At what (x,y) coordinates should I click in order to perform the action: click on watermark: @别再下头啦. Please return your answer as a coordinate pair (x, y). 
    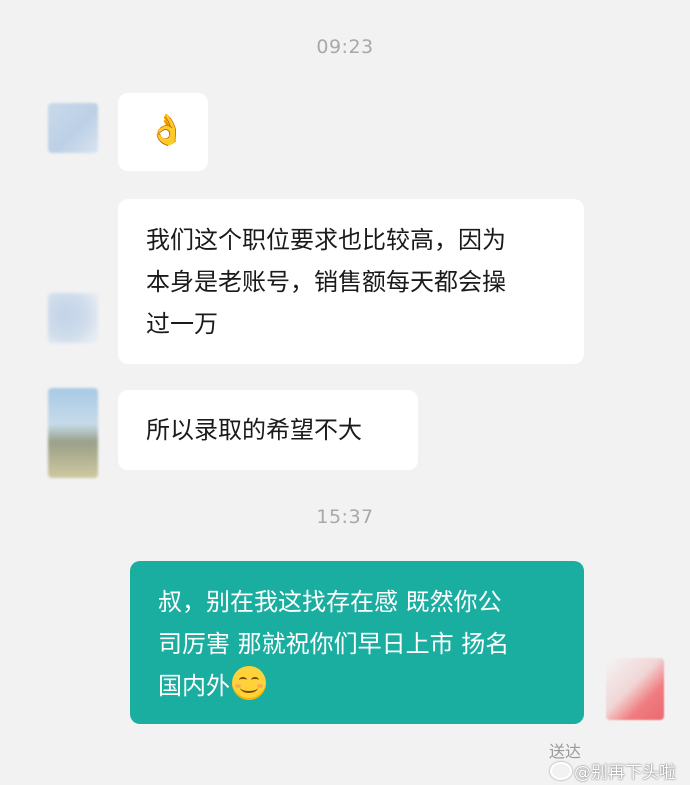
    Looking at the image, I should click on (613, 770).